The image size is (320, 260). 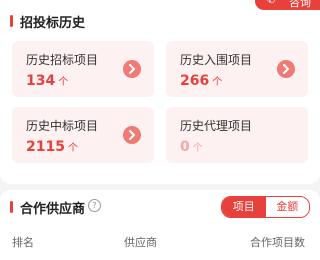 I want to click on stat-label: 历史入围项目, so click(x=216, y=60).